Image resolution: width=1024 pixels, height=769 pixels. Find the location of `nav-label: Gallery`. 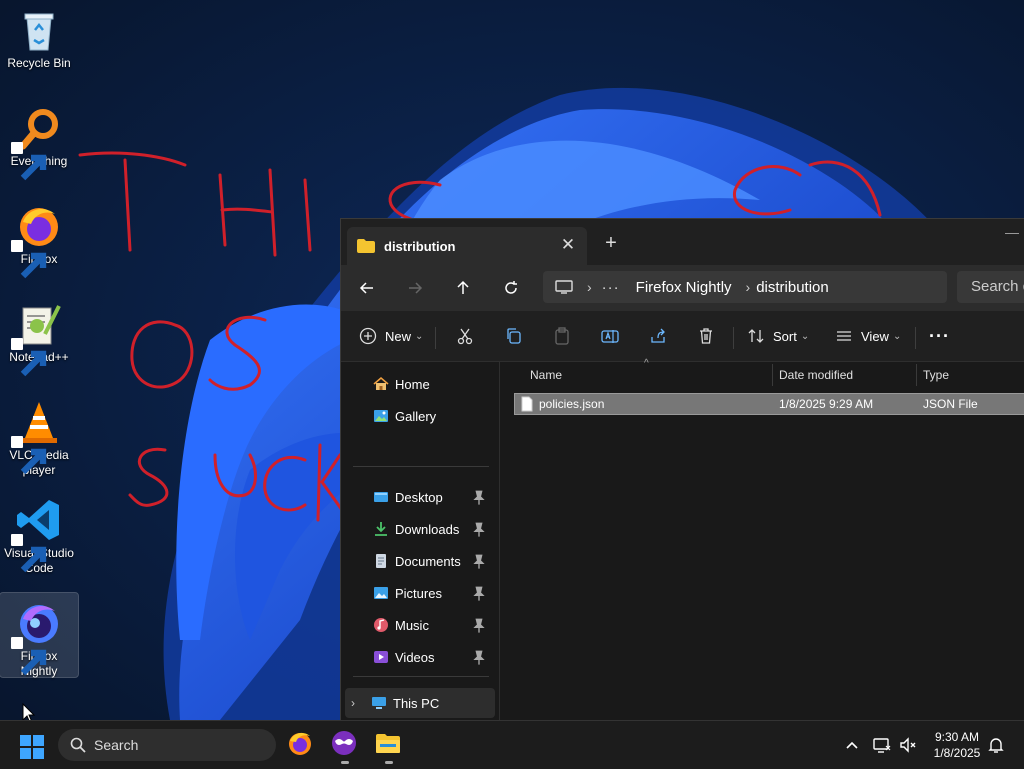

nav-label: Gallery is located at coordinates (416, 416).